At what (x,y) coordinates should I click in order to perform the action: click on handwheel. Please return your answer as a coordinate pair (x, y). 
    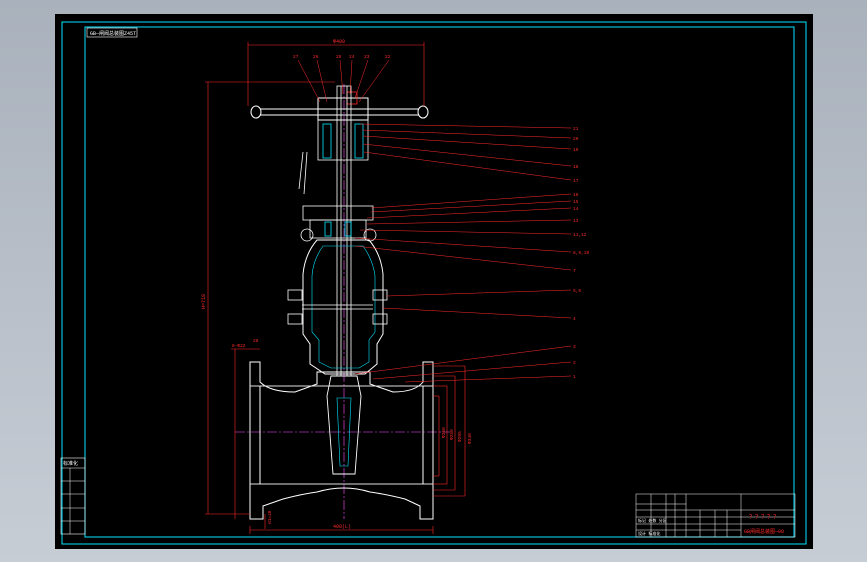
    Looking at the image, I should click on (339, 109).